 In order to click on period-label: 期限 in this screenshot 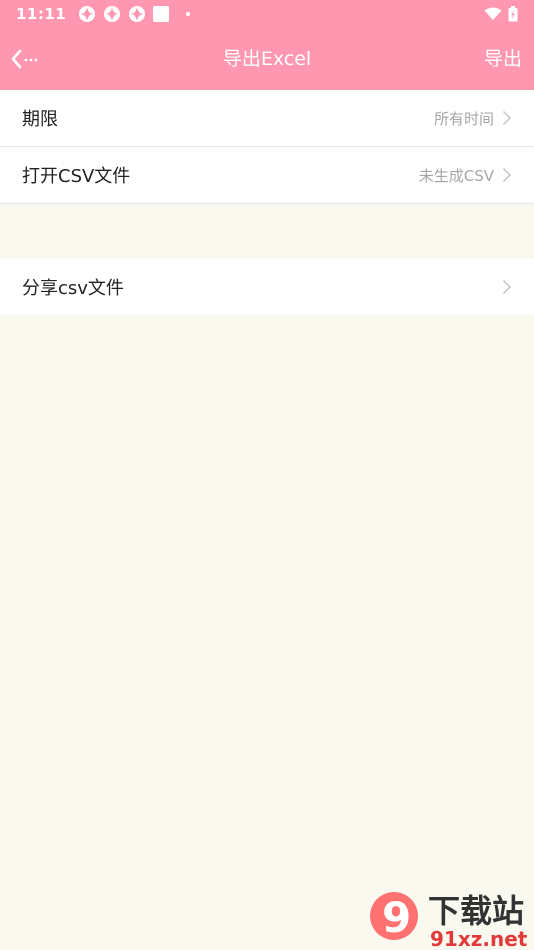, I will do `click(40, 119)`.